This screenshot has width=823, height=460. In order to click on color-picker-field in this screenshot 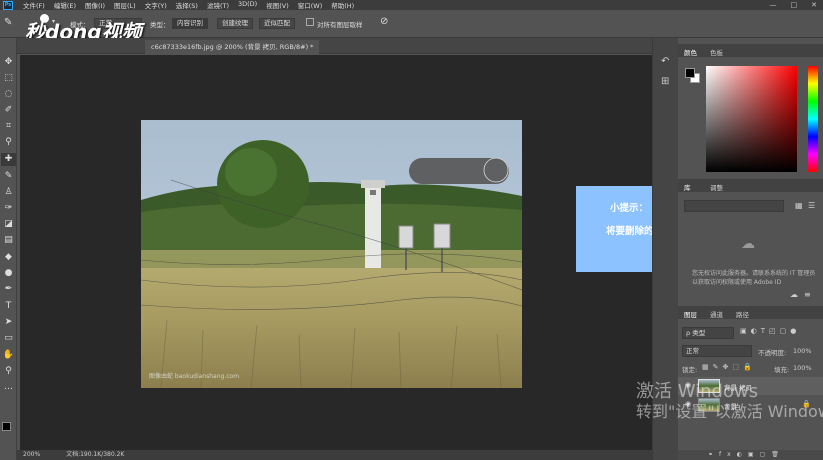, I will do `click(751, 119)`.